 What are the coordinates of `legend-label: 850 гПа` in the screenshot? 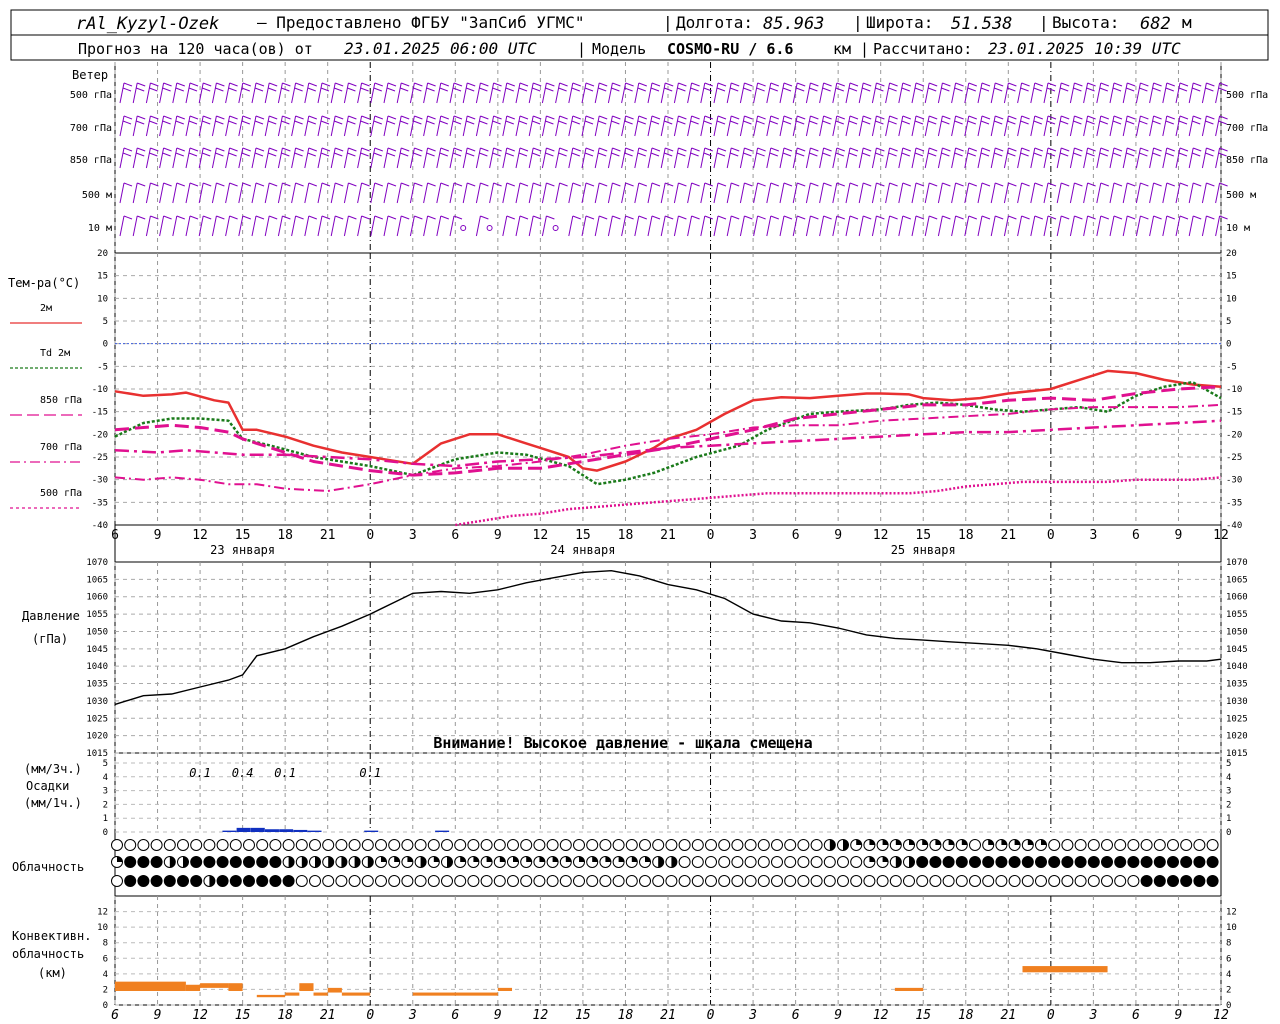 It's located at (61, 400).